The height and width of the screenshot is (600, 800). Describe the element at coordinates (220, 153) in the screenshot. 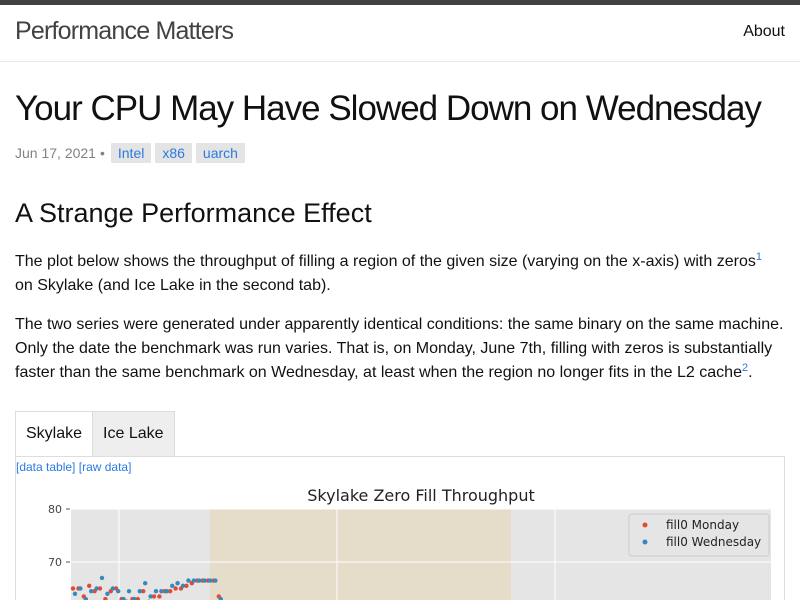

I see `tag-uarch: uarch` at that location.